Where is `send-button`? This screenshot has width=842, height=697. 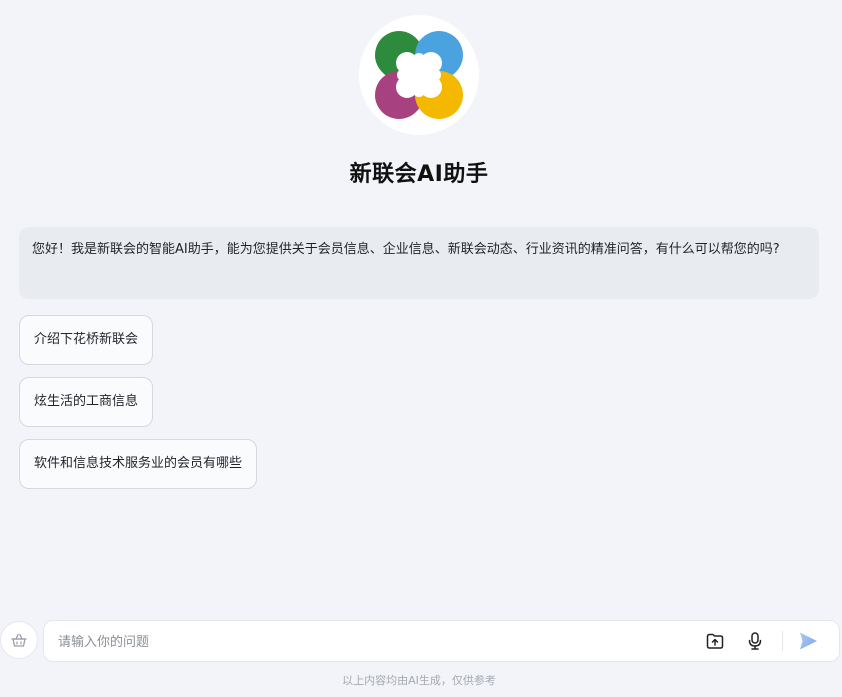
send-button is located at coordinates (808, 641).